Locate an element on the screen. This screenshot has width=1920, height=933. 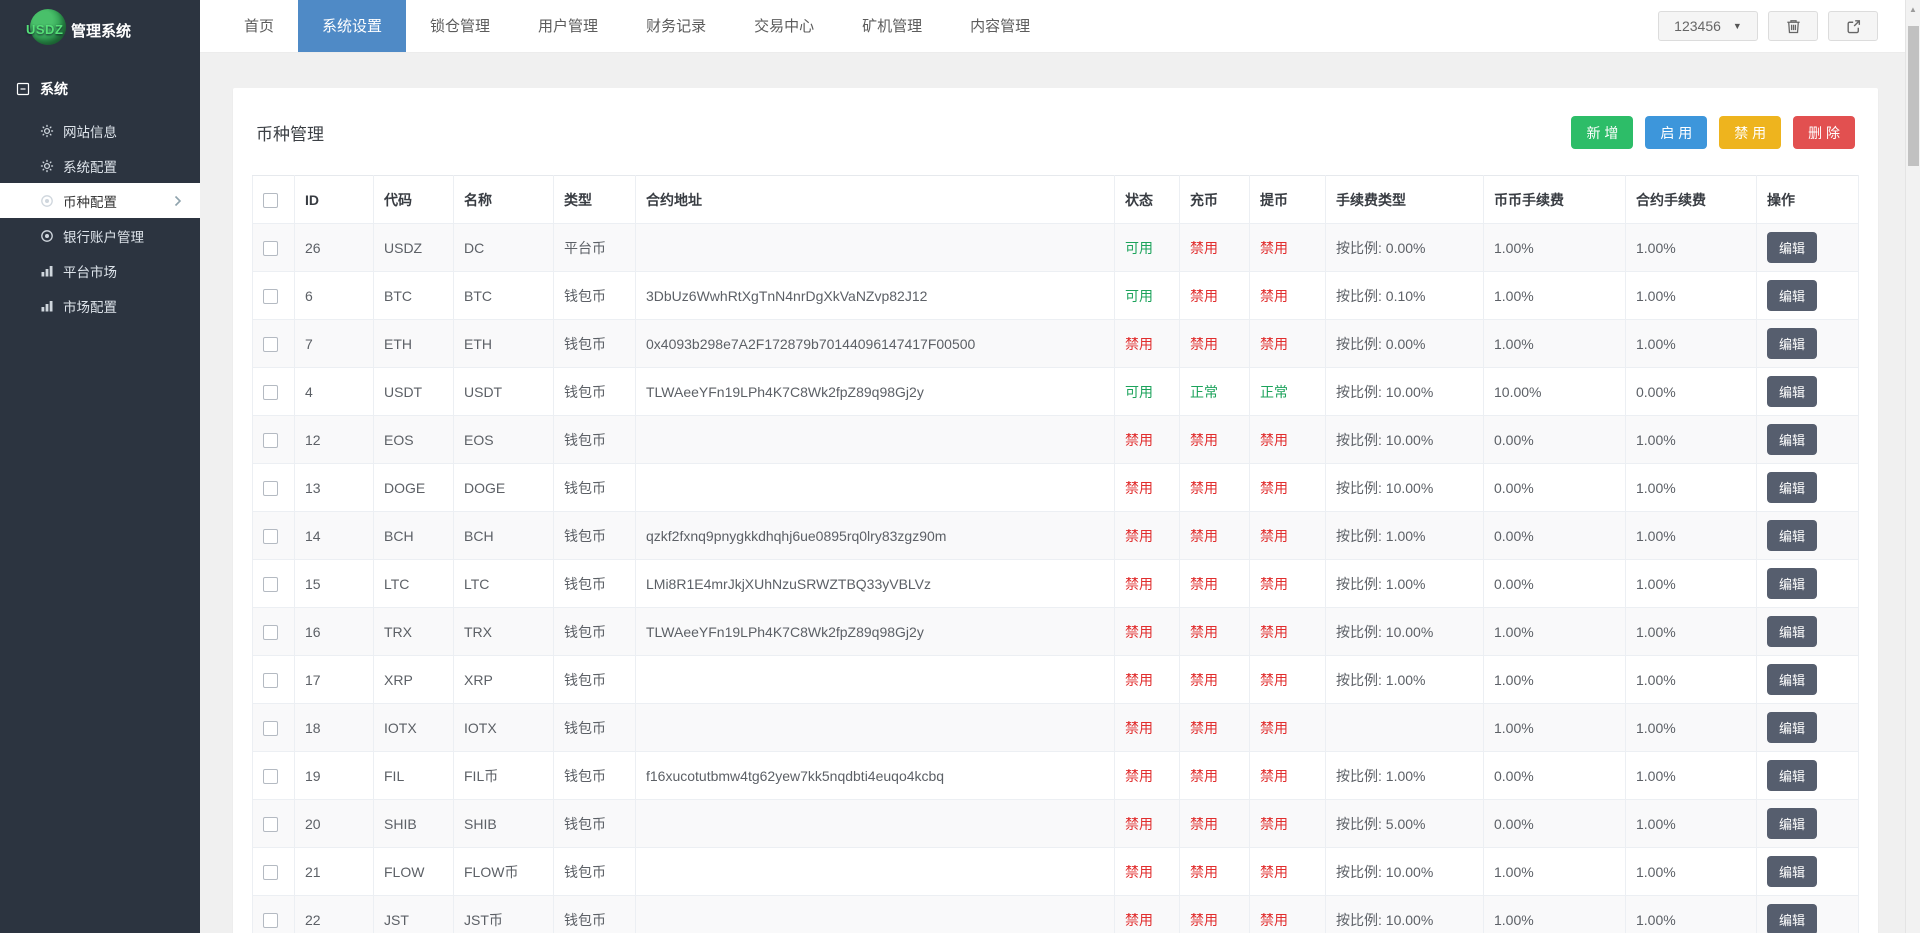
sidebar-item-label: 银行账户管理 is located at coordinates (103, 237).